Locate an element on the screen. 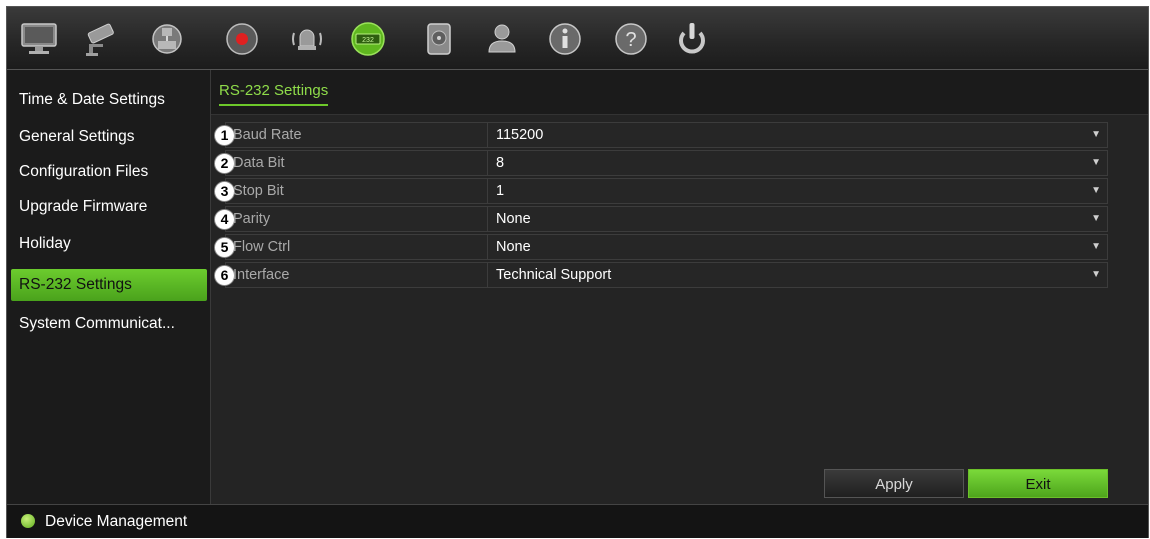 The height and width of the screenshot is (539, 1150). sidebar-item-time-date-settings: Time & Date Settings is located at coordinates (109, 100).